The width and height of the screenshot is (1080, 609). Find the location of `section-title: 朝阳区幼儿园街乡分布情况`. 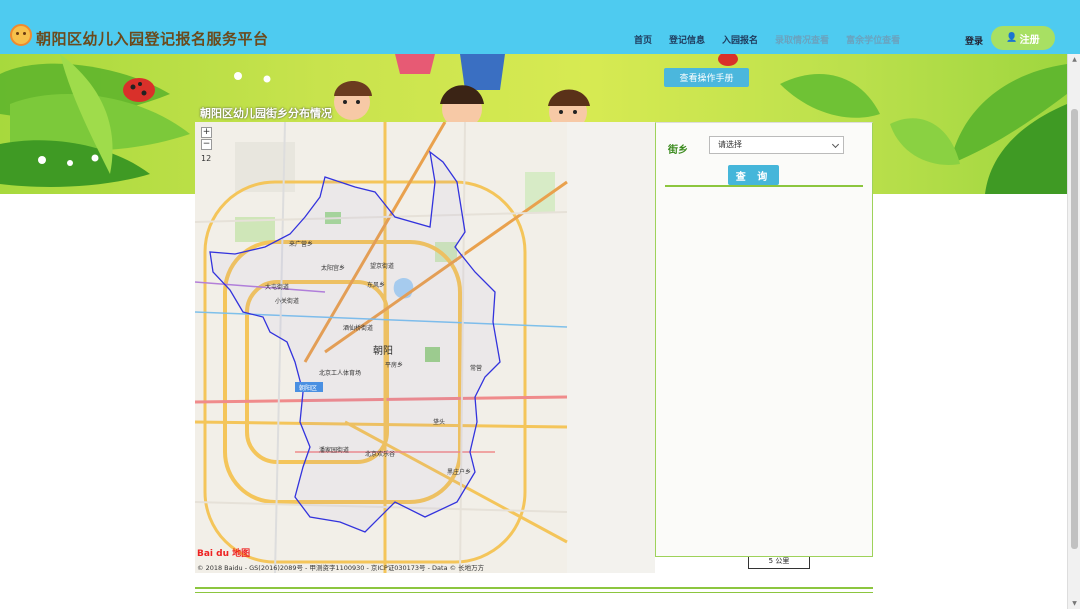

section-title: 朝阳区幼儿园街乡分布情况 is located at coordinates (266, 113).